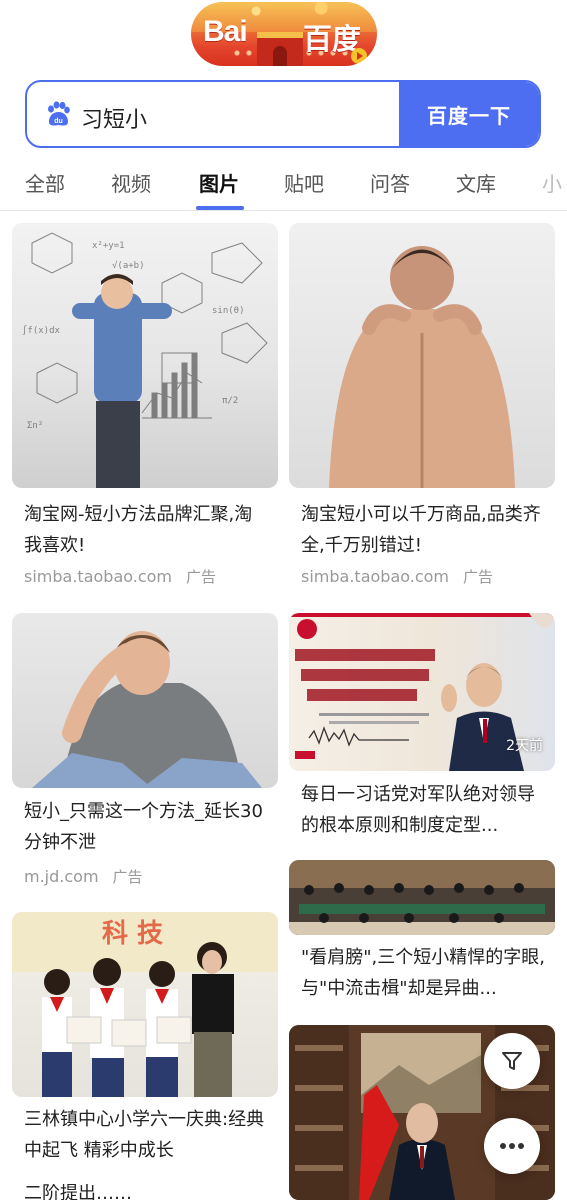 The image size is (567, 1200). What do you see at coordinates (230, 401) in the screenshot?
I see `svg-text: π/2` at bounding box center [230, 401].